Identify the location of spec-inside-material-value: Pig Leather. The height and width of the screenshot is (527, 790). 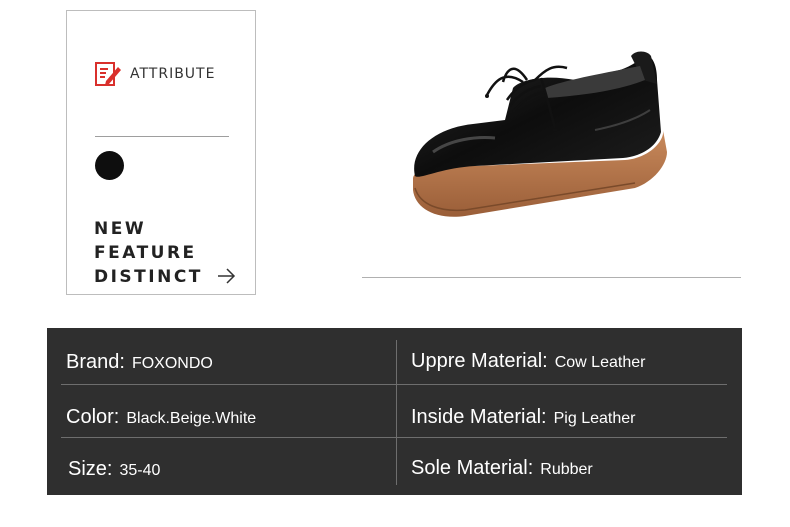
(594, 418).